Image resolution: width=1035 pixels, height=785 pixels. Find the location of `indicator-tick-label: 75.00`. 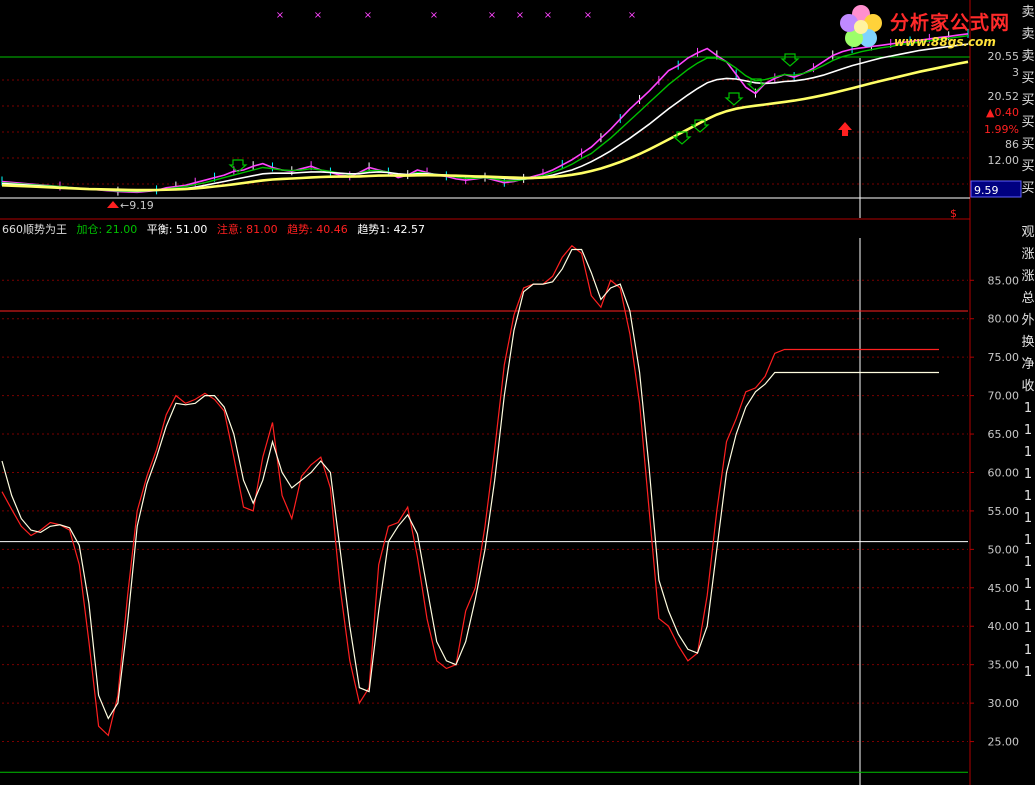

indicator-tick-label: 75.00 is located at coordinates (1004, 357).